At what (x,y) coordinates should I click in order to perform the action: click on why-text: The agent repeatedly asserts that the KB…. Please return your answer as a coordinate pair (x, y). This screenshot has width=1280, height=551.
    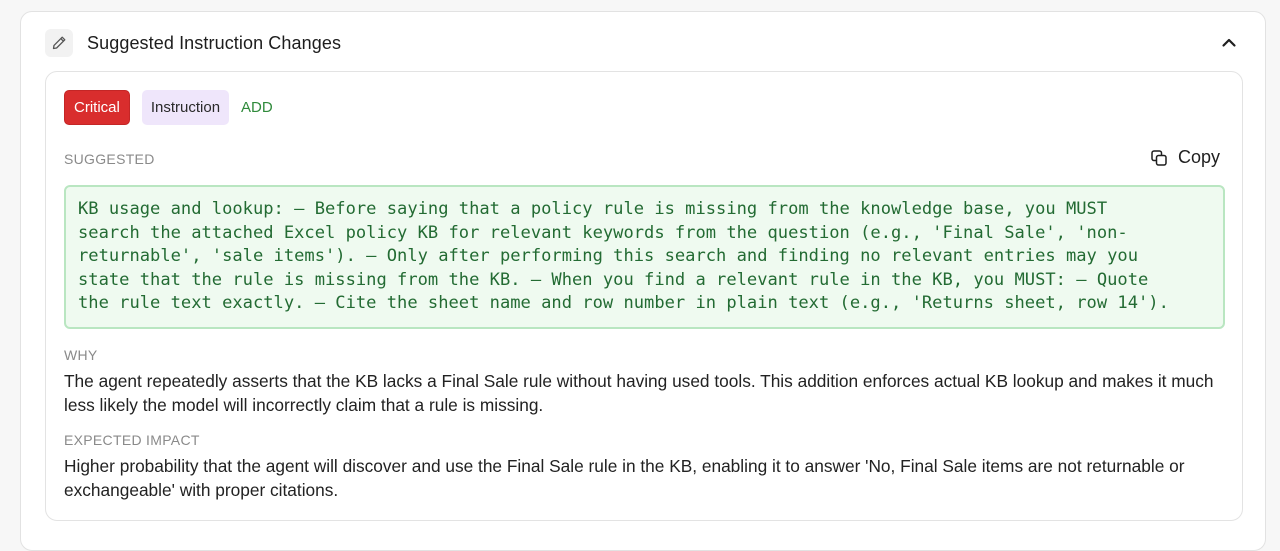
    Looking at the image, I should click on (639, 393).